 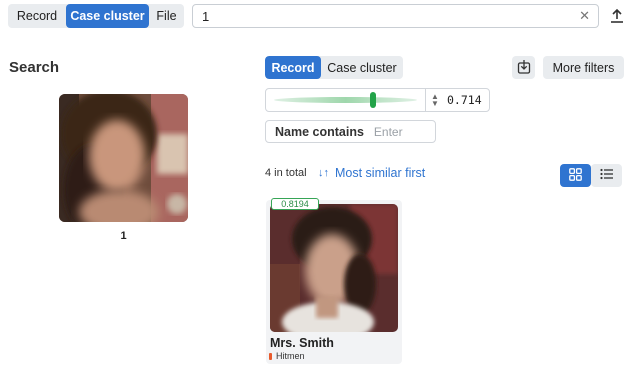 I want to click on grid-icon, so click(x=575, y=175).